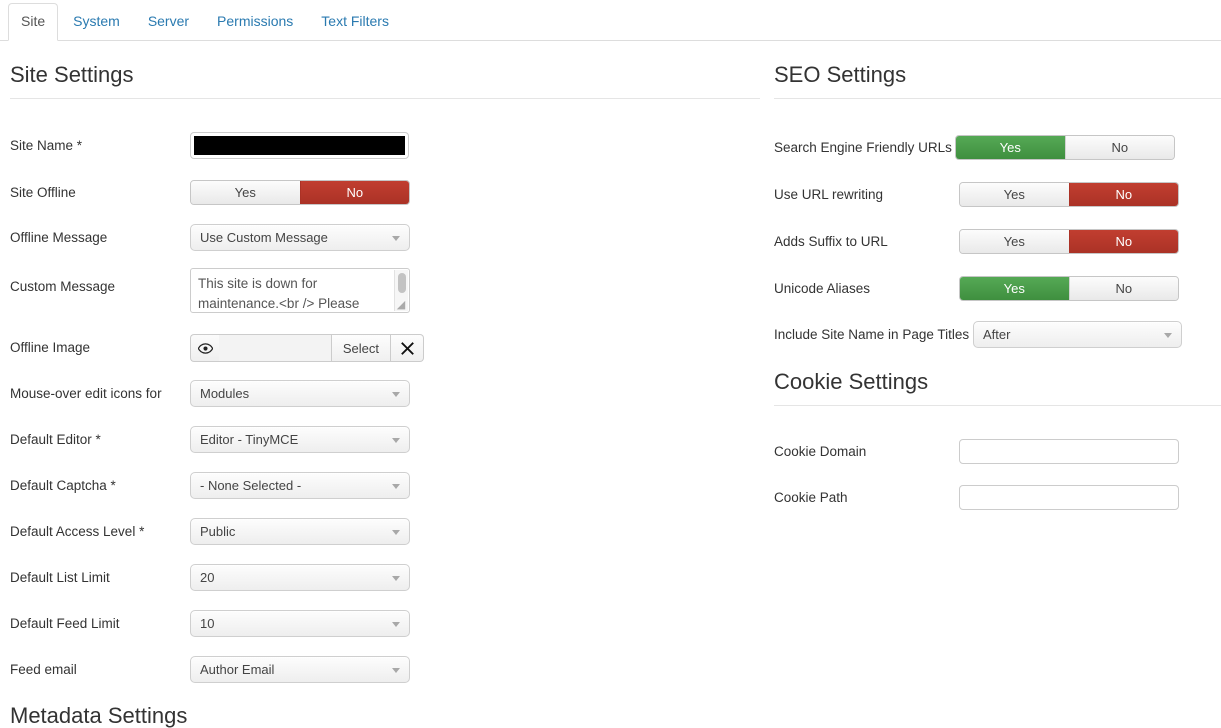 The height and width of the screenshot is (728, 1221). I want to click on row-default-feed-limit: Default Feed Limit 10, so click(215, 623).